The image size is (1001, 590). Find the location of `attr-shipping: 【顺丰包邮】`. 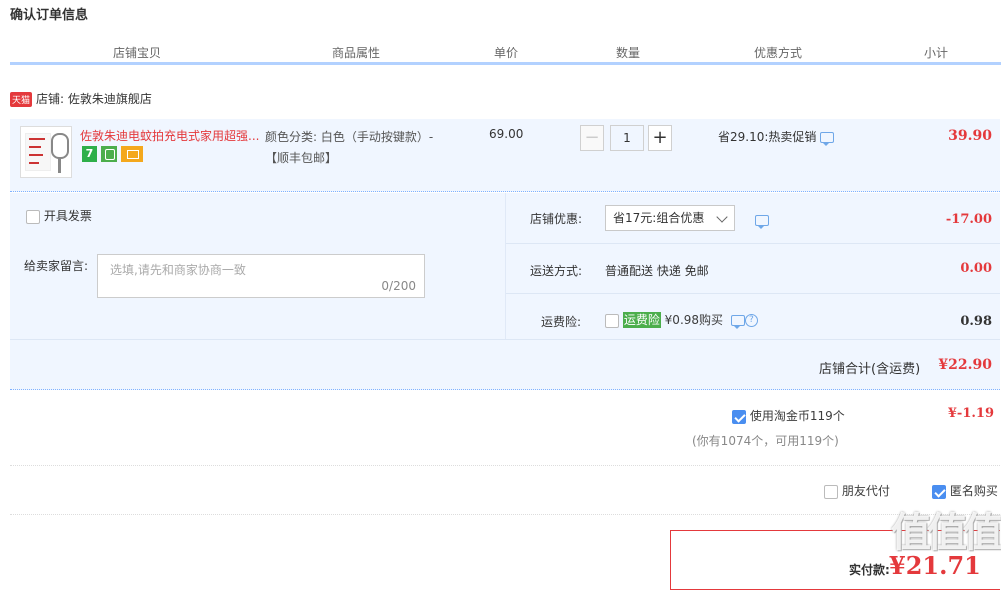

attr-shipping: 【顺丰包邮】 is located at coordinates (301, 158).